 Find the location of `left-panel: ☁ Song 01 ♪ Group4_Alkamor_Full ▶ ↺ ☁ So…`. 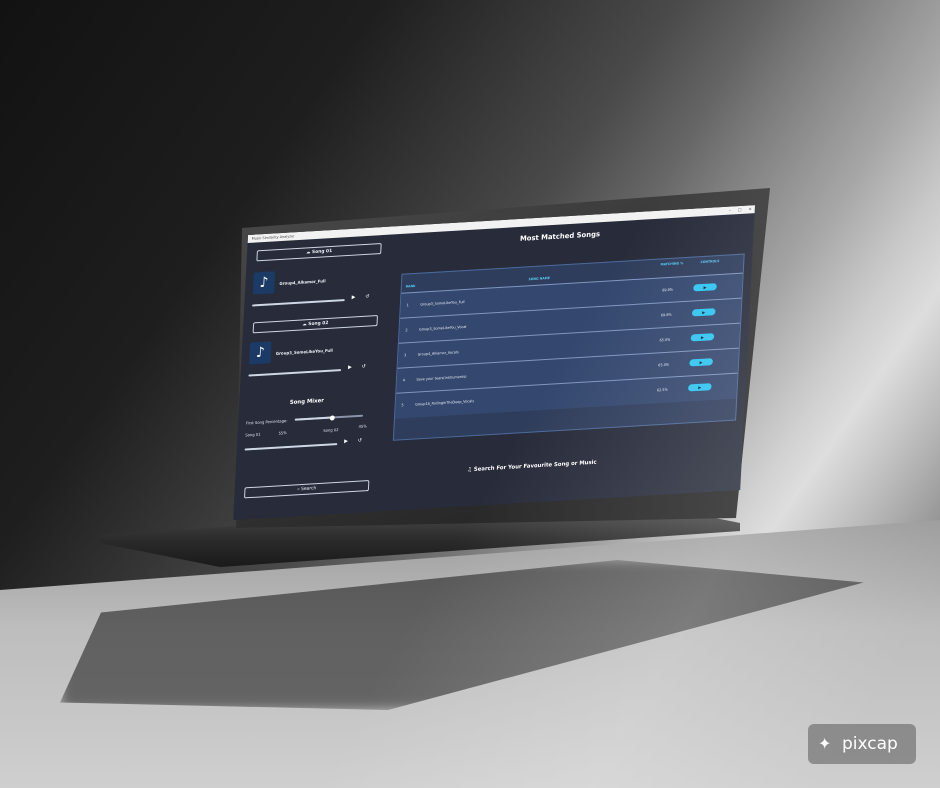

left-panel: ☁ Song 01 ♪ Group4_Alkamor_Full ▶ ↺ ☁ So… is located at coordinates (313, 377).